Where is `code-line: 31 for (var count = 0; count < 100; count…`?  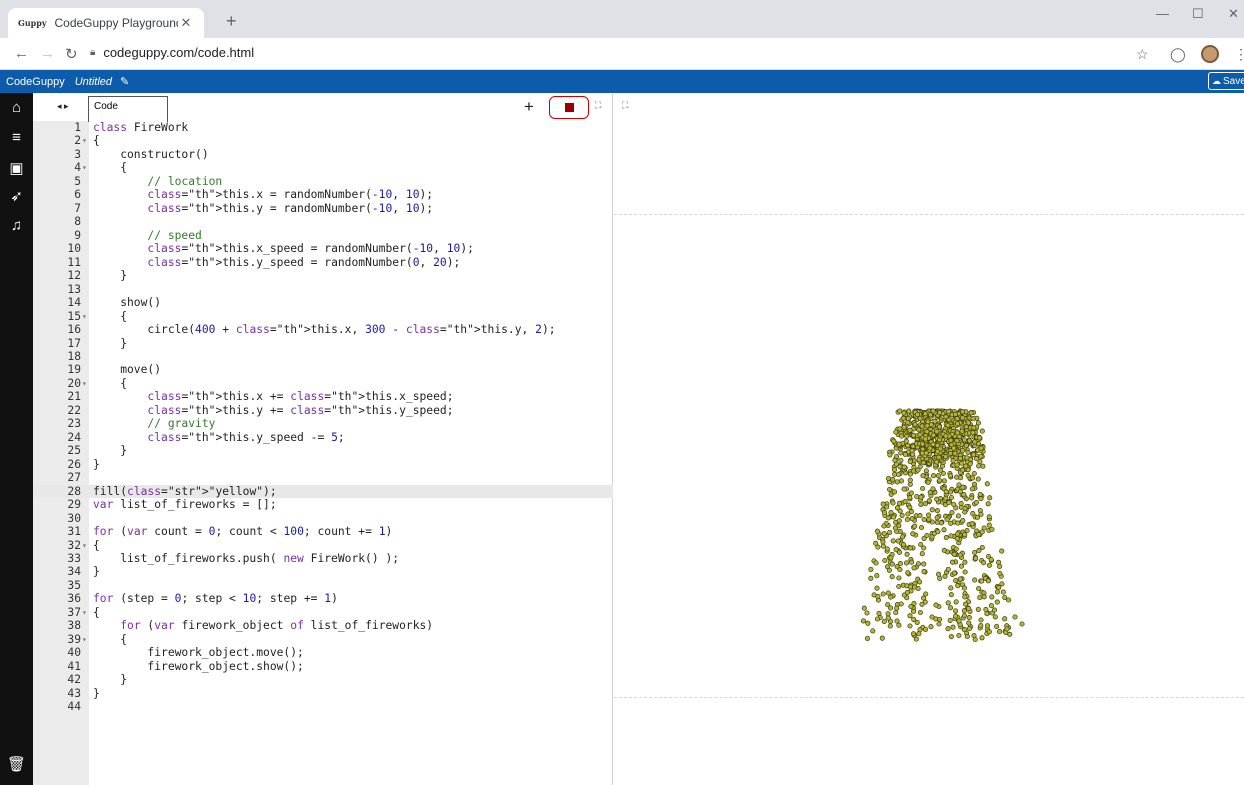 code-line: 31 for (var count = 0; count < 100; count… is located at coordinates (323, 531).